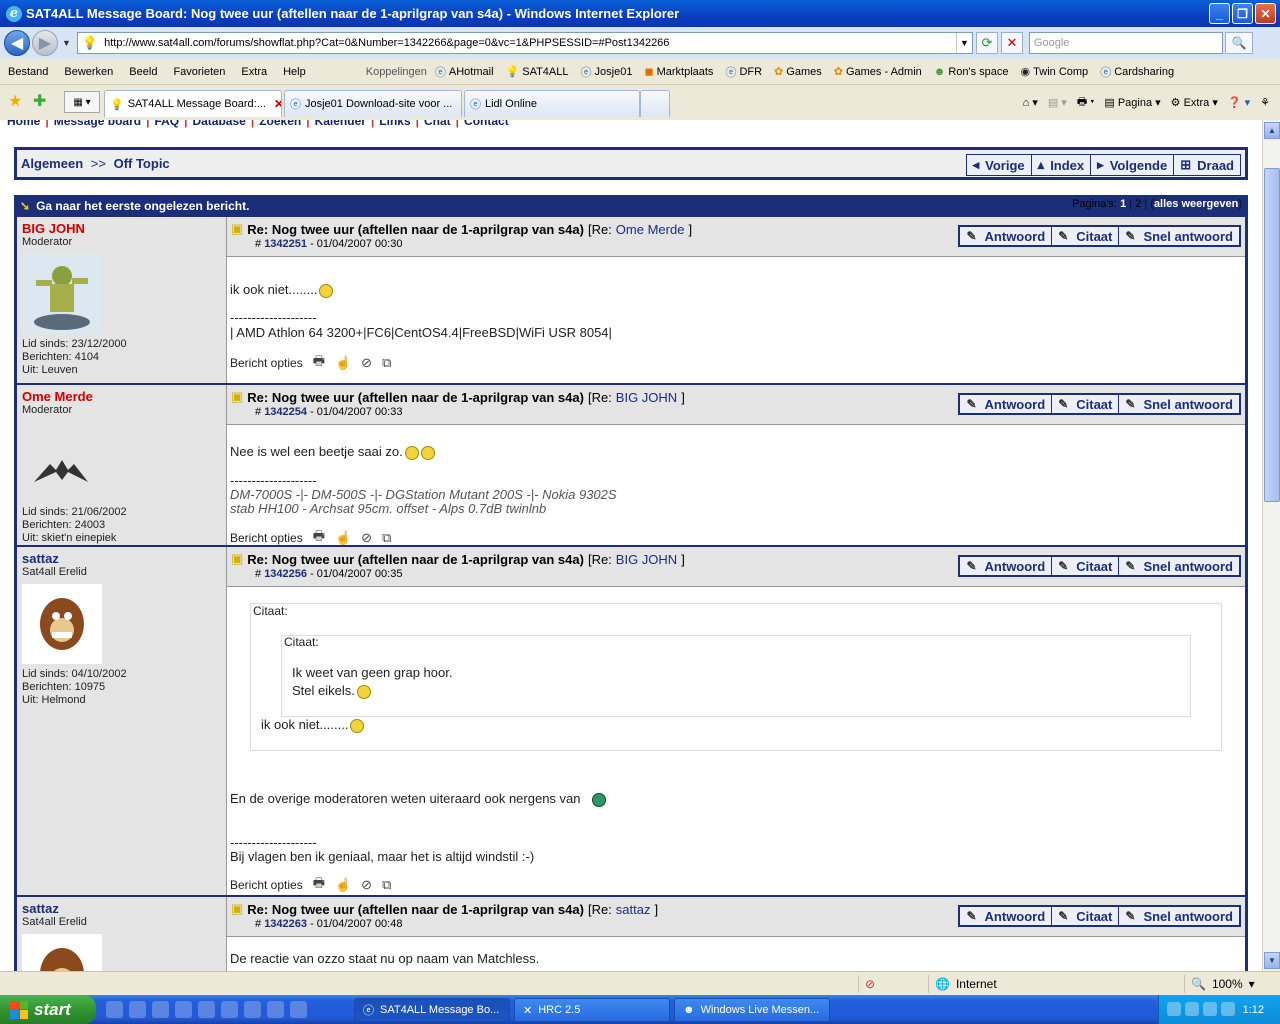 This screenshot has height=1024, width=1280. Describe the element at coordinates (971, 72) in the screenshot. I see `link-rons-space: ☻ Ron's space` at that location.